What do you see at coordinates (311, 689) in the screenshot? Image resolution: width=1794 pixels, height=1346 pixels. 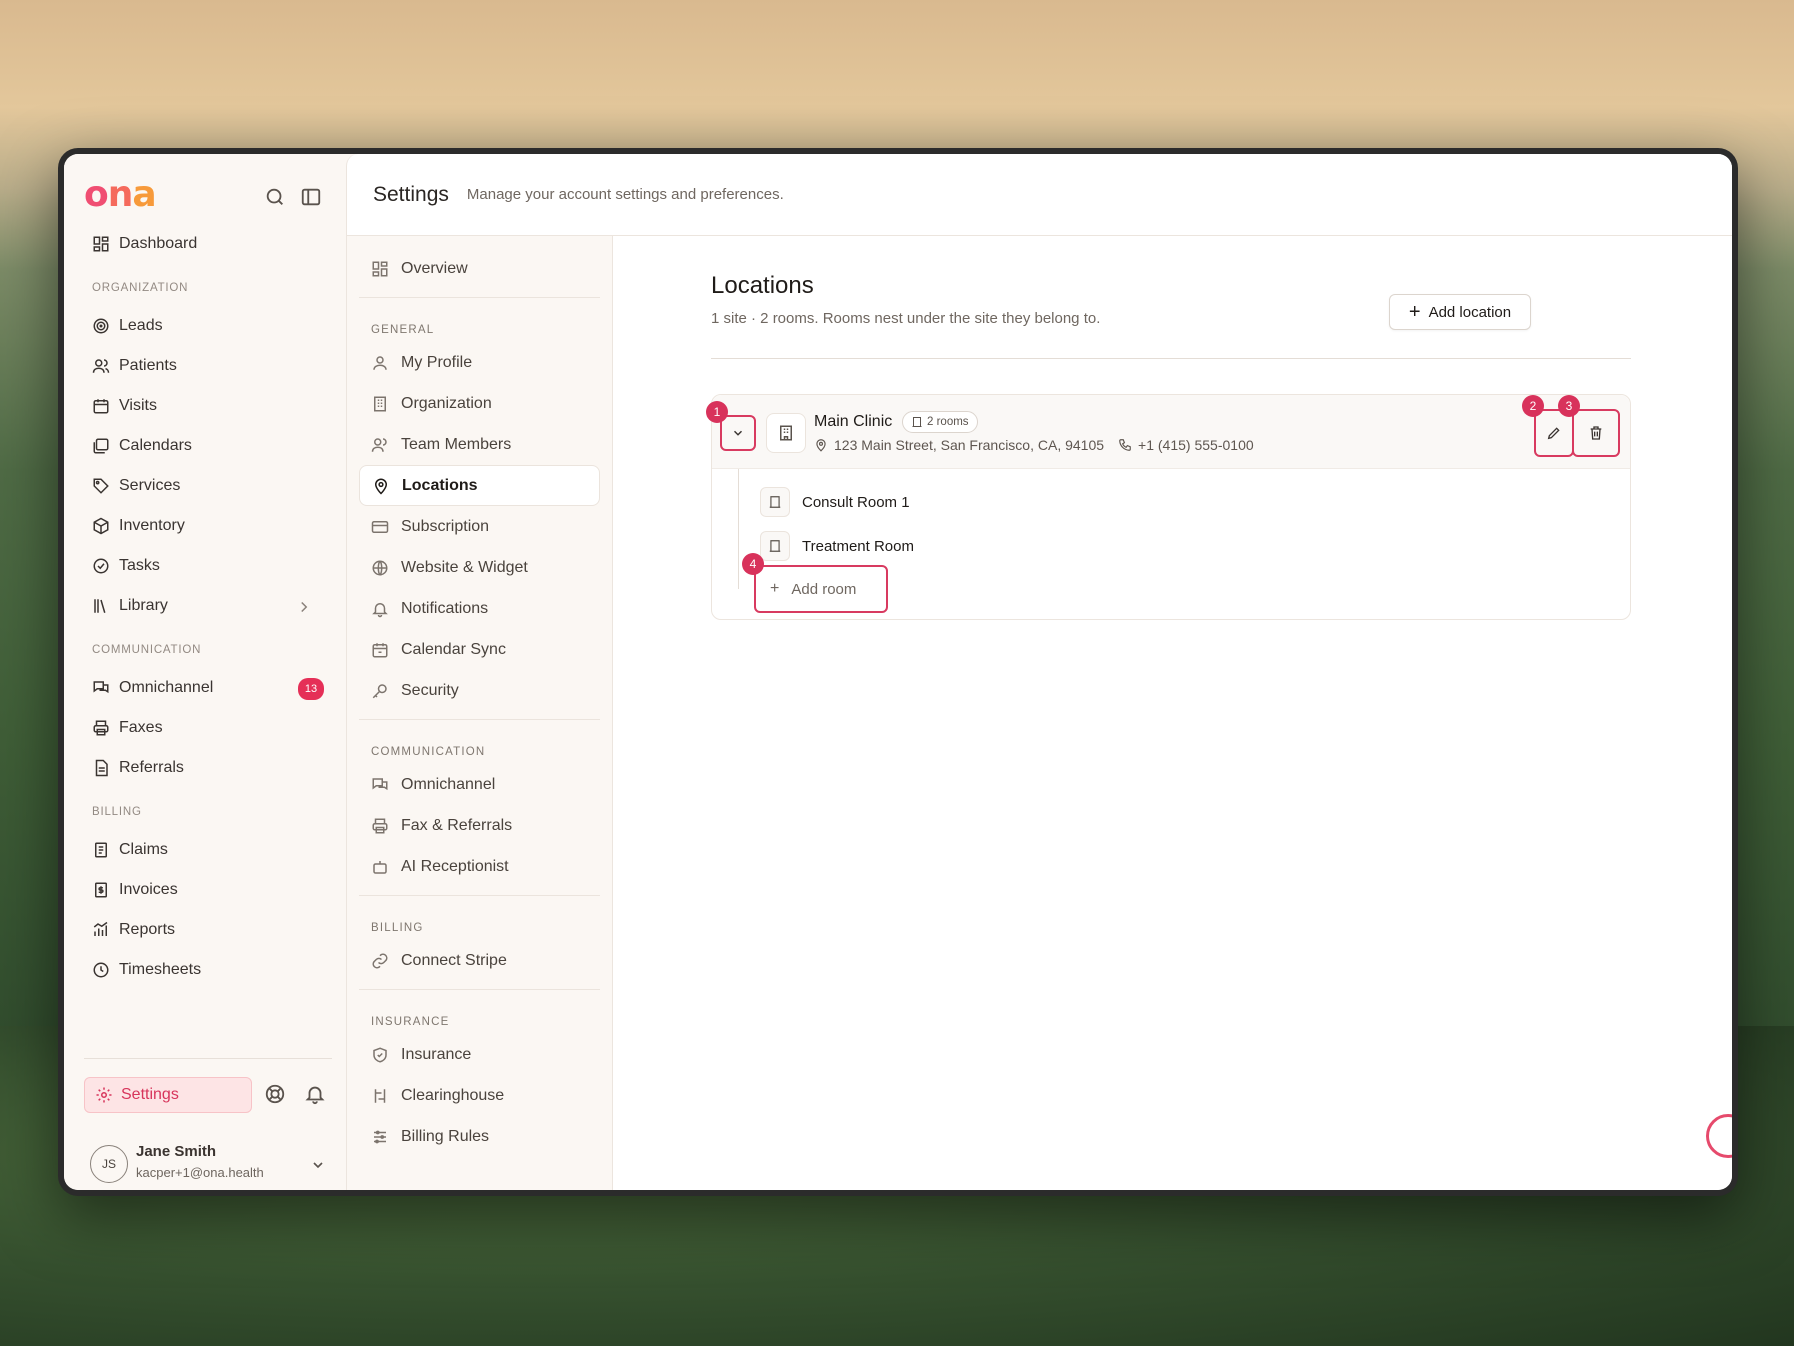 I see `unread-badge: 13` at bounding box center [311, 689].